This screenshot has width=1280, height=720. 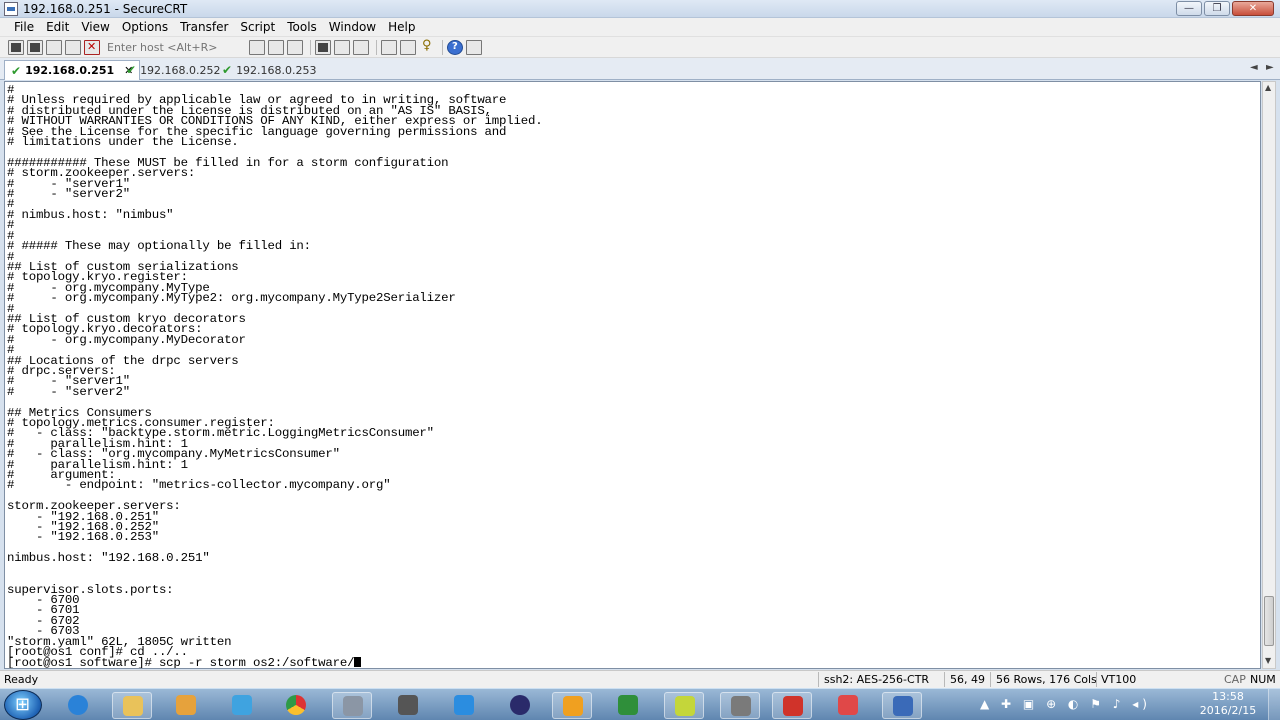 What do you see at coordinates (572, 705) in the screenshot?
I see `securecrt-task-icon` at bounding box center [572, 705].